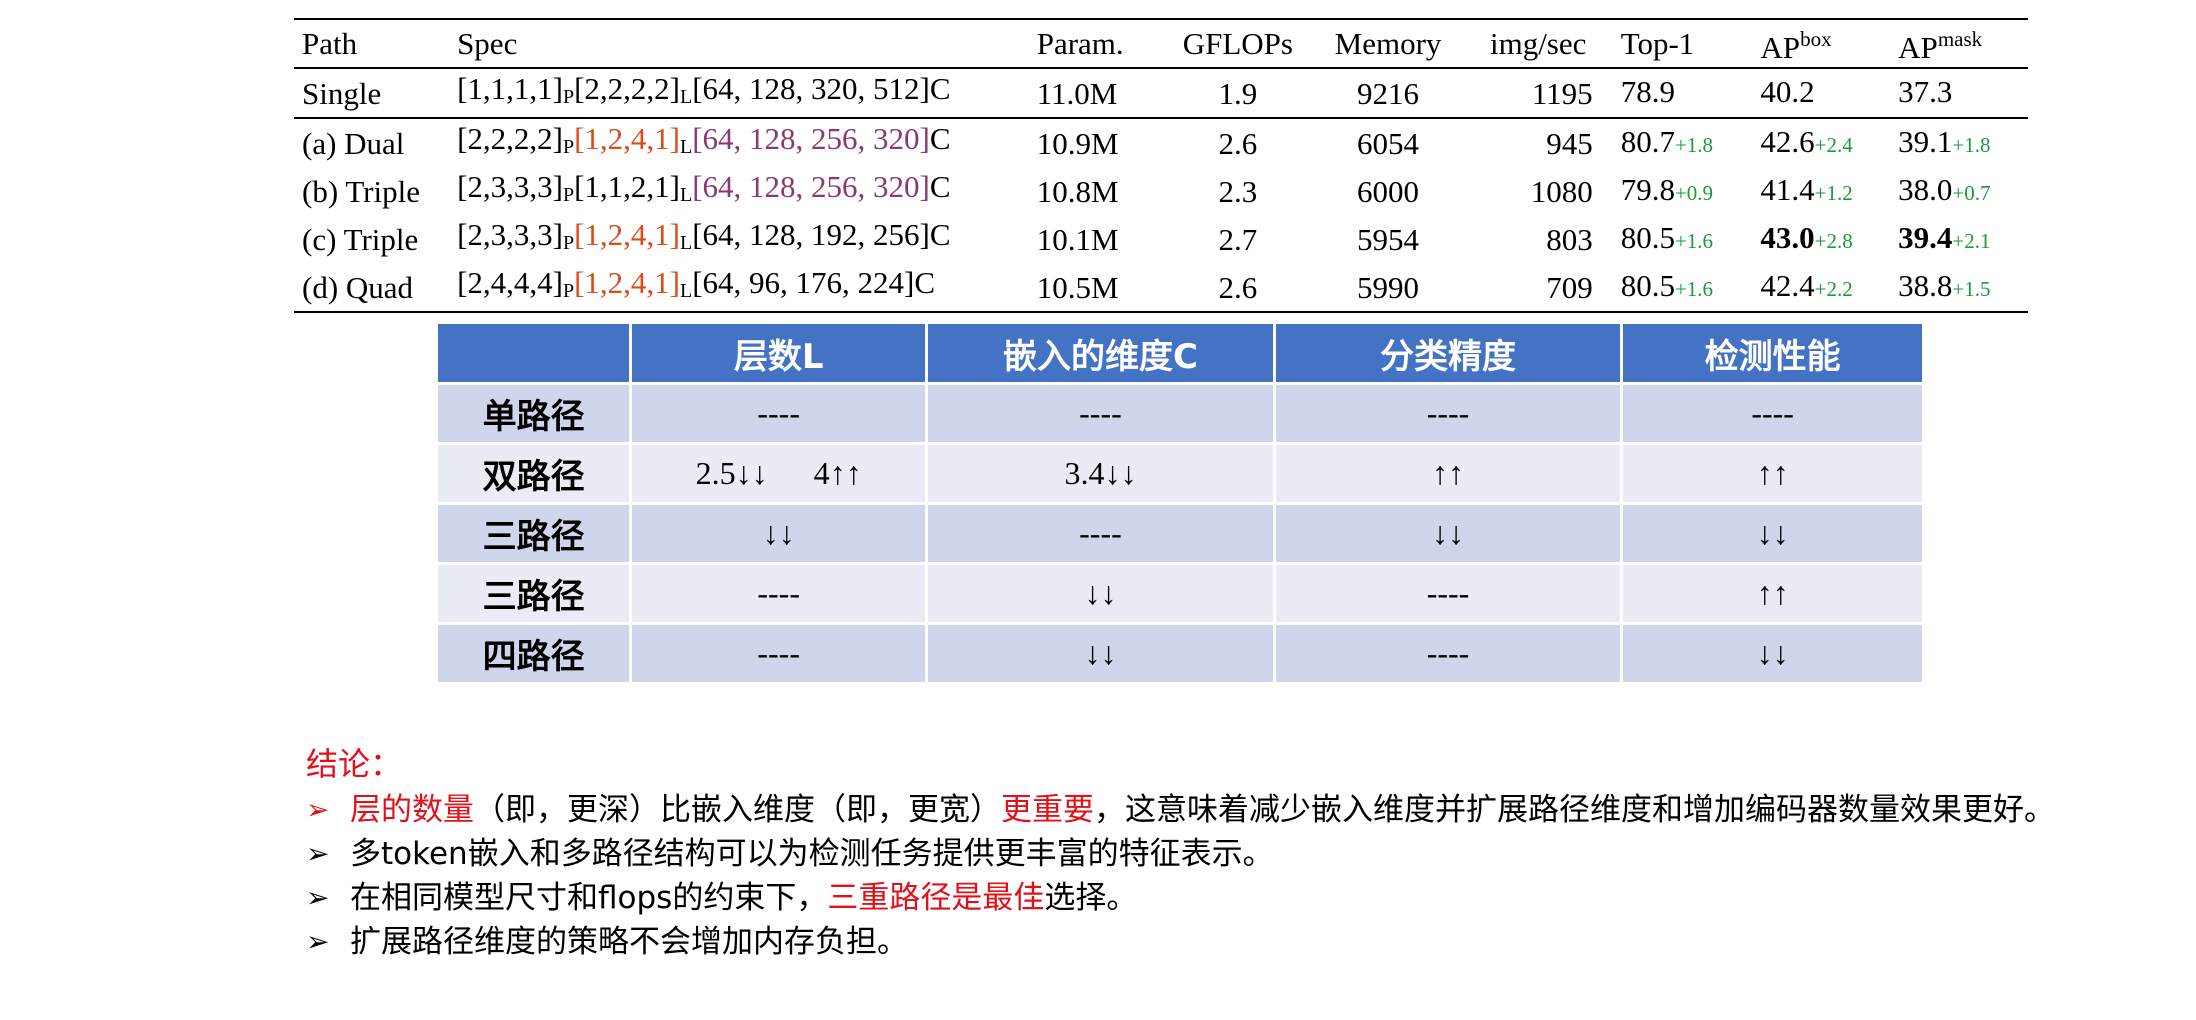 The height and width of the screenshot is (1020, 2196). What do you see at coordinates (1100, 533) in the screenshot?
I see `comparison-cell-embed-dim: ----` at bounding box center [1100, 533].